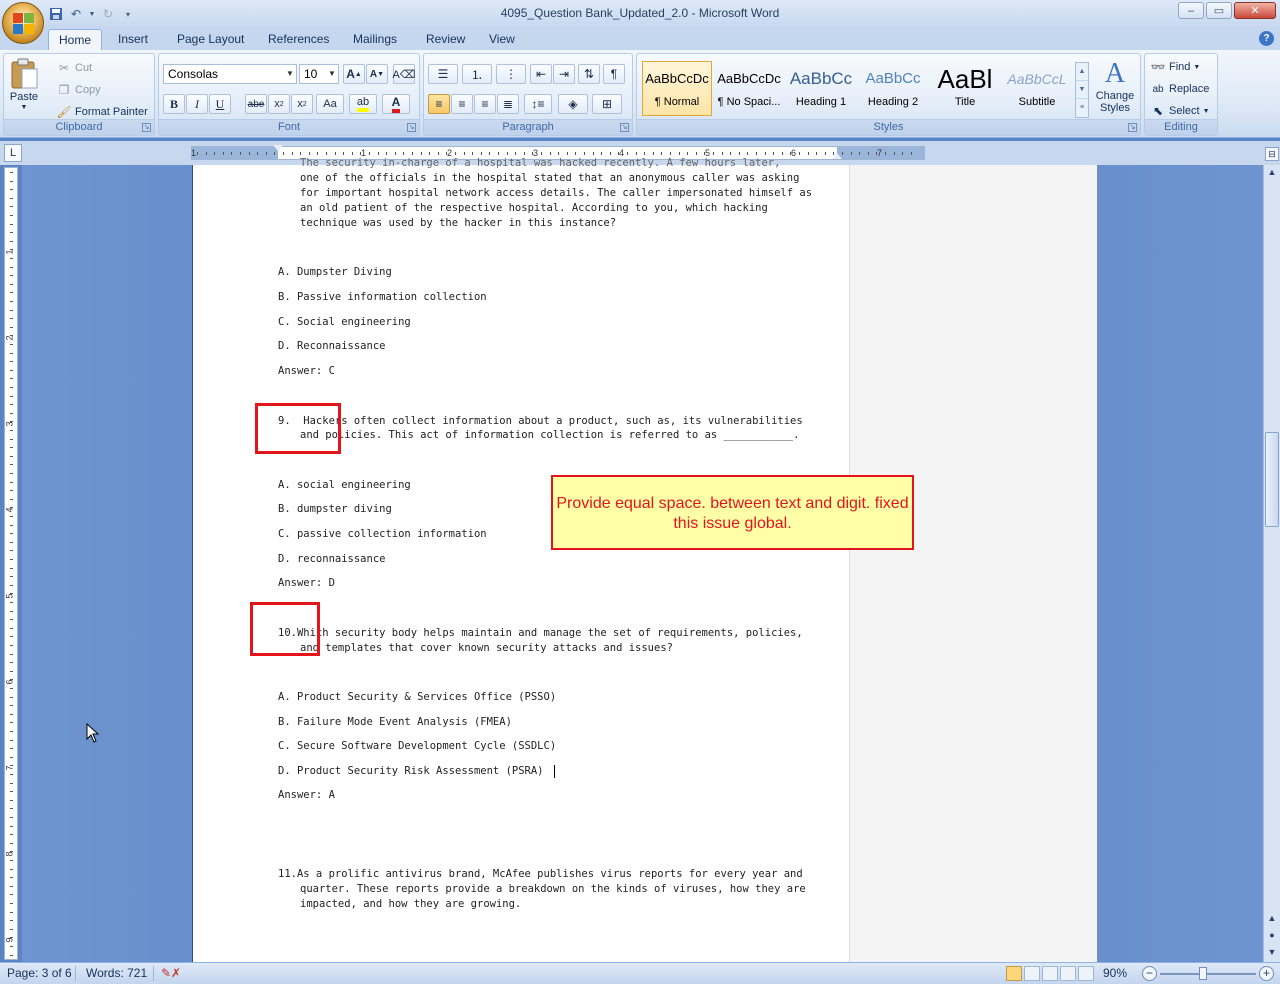 The width and height of the screenshot is (1280, 984). I want to click on grow-font-button: A ▲, so click(354, 74).